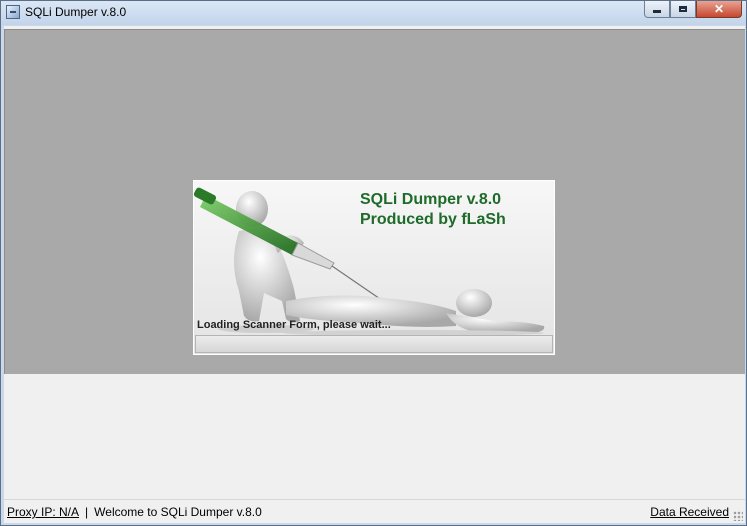 The height and width of the screenshot is (526, 747). I want to click on close-button: ✕, so click(719, 9).